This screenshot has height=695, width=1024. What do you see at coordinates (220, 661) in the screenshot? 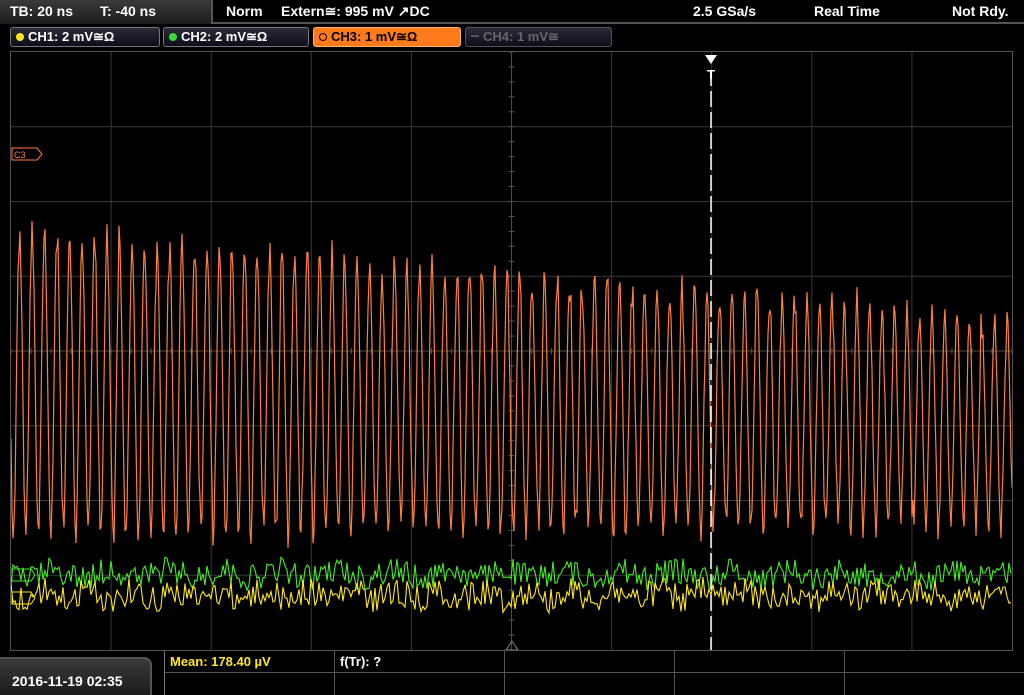
I see `measurement-mean: Mean: 178.40 µV` at bounding box center [220, 661].